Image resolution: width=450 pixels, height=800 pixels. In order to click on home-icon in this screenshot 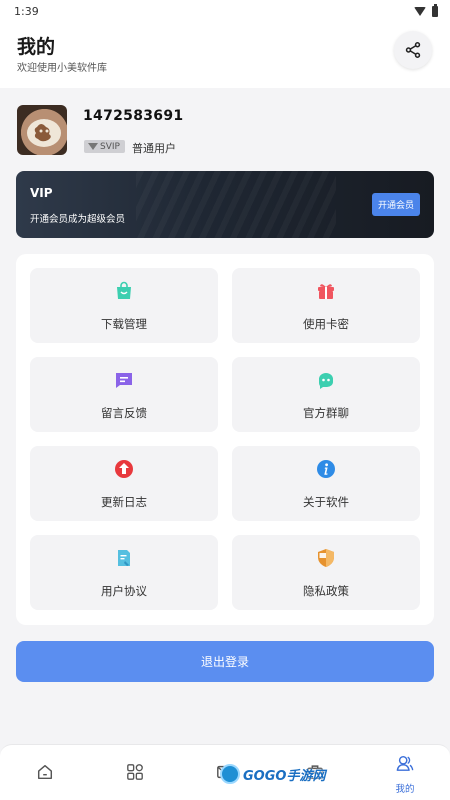, I will do `click(45, 772)`.